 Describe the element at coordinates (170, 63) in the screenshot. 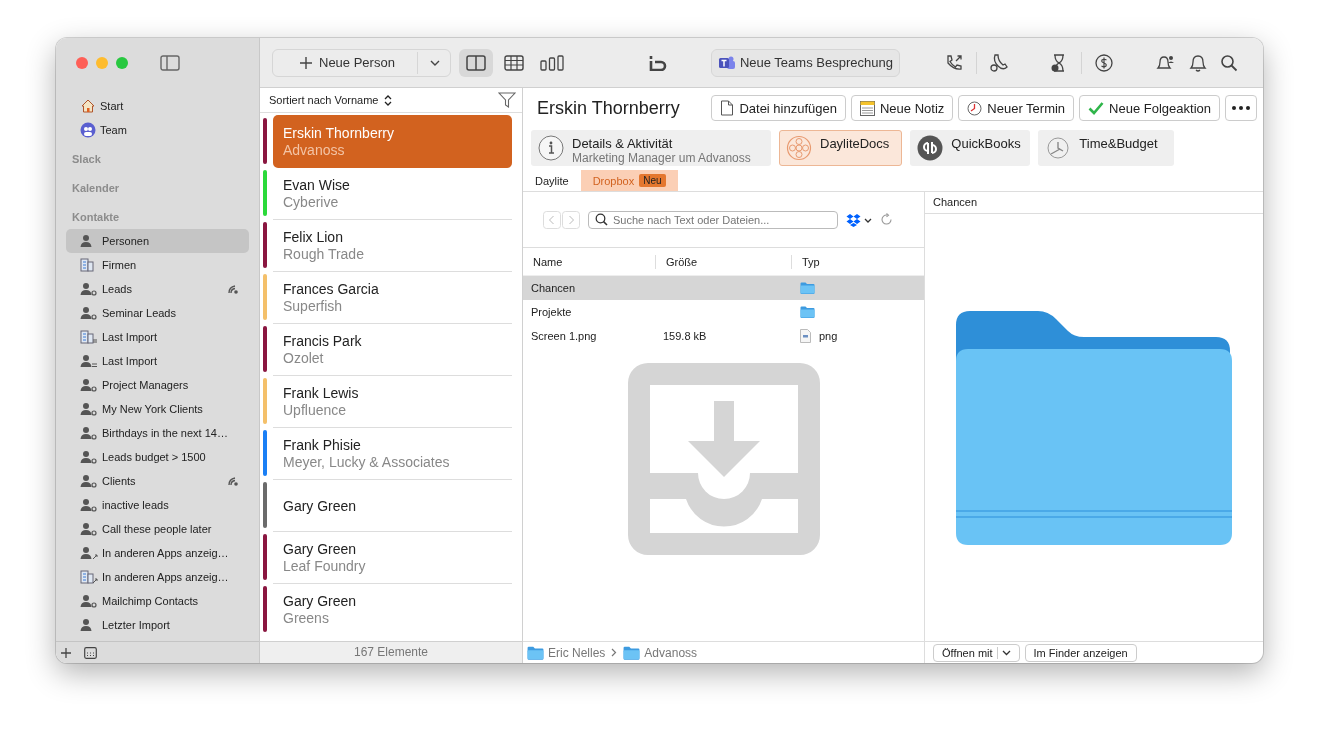

I see `sidebar-toggle-icon` at that location.